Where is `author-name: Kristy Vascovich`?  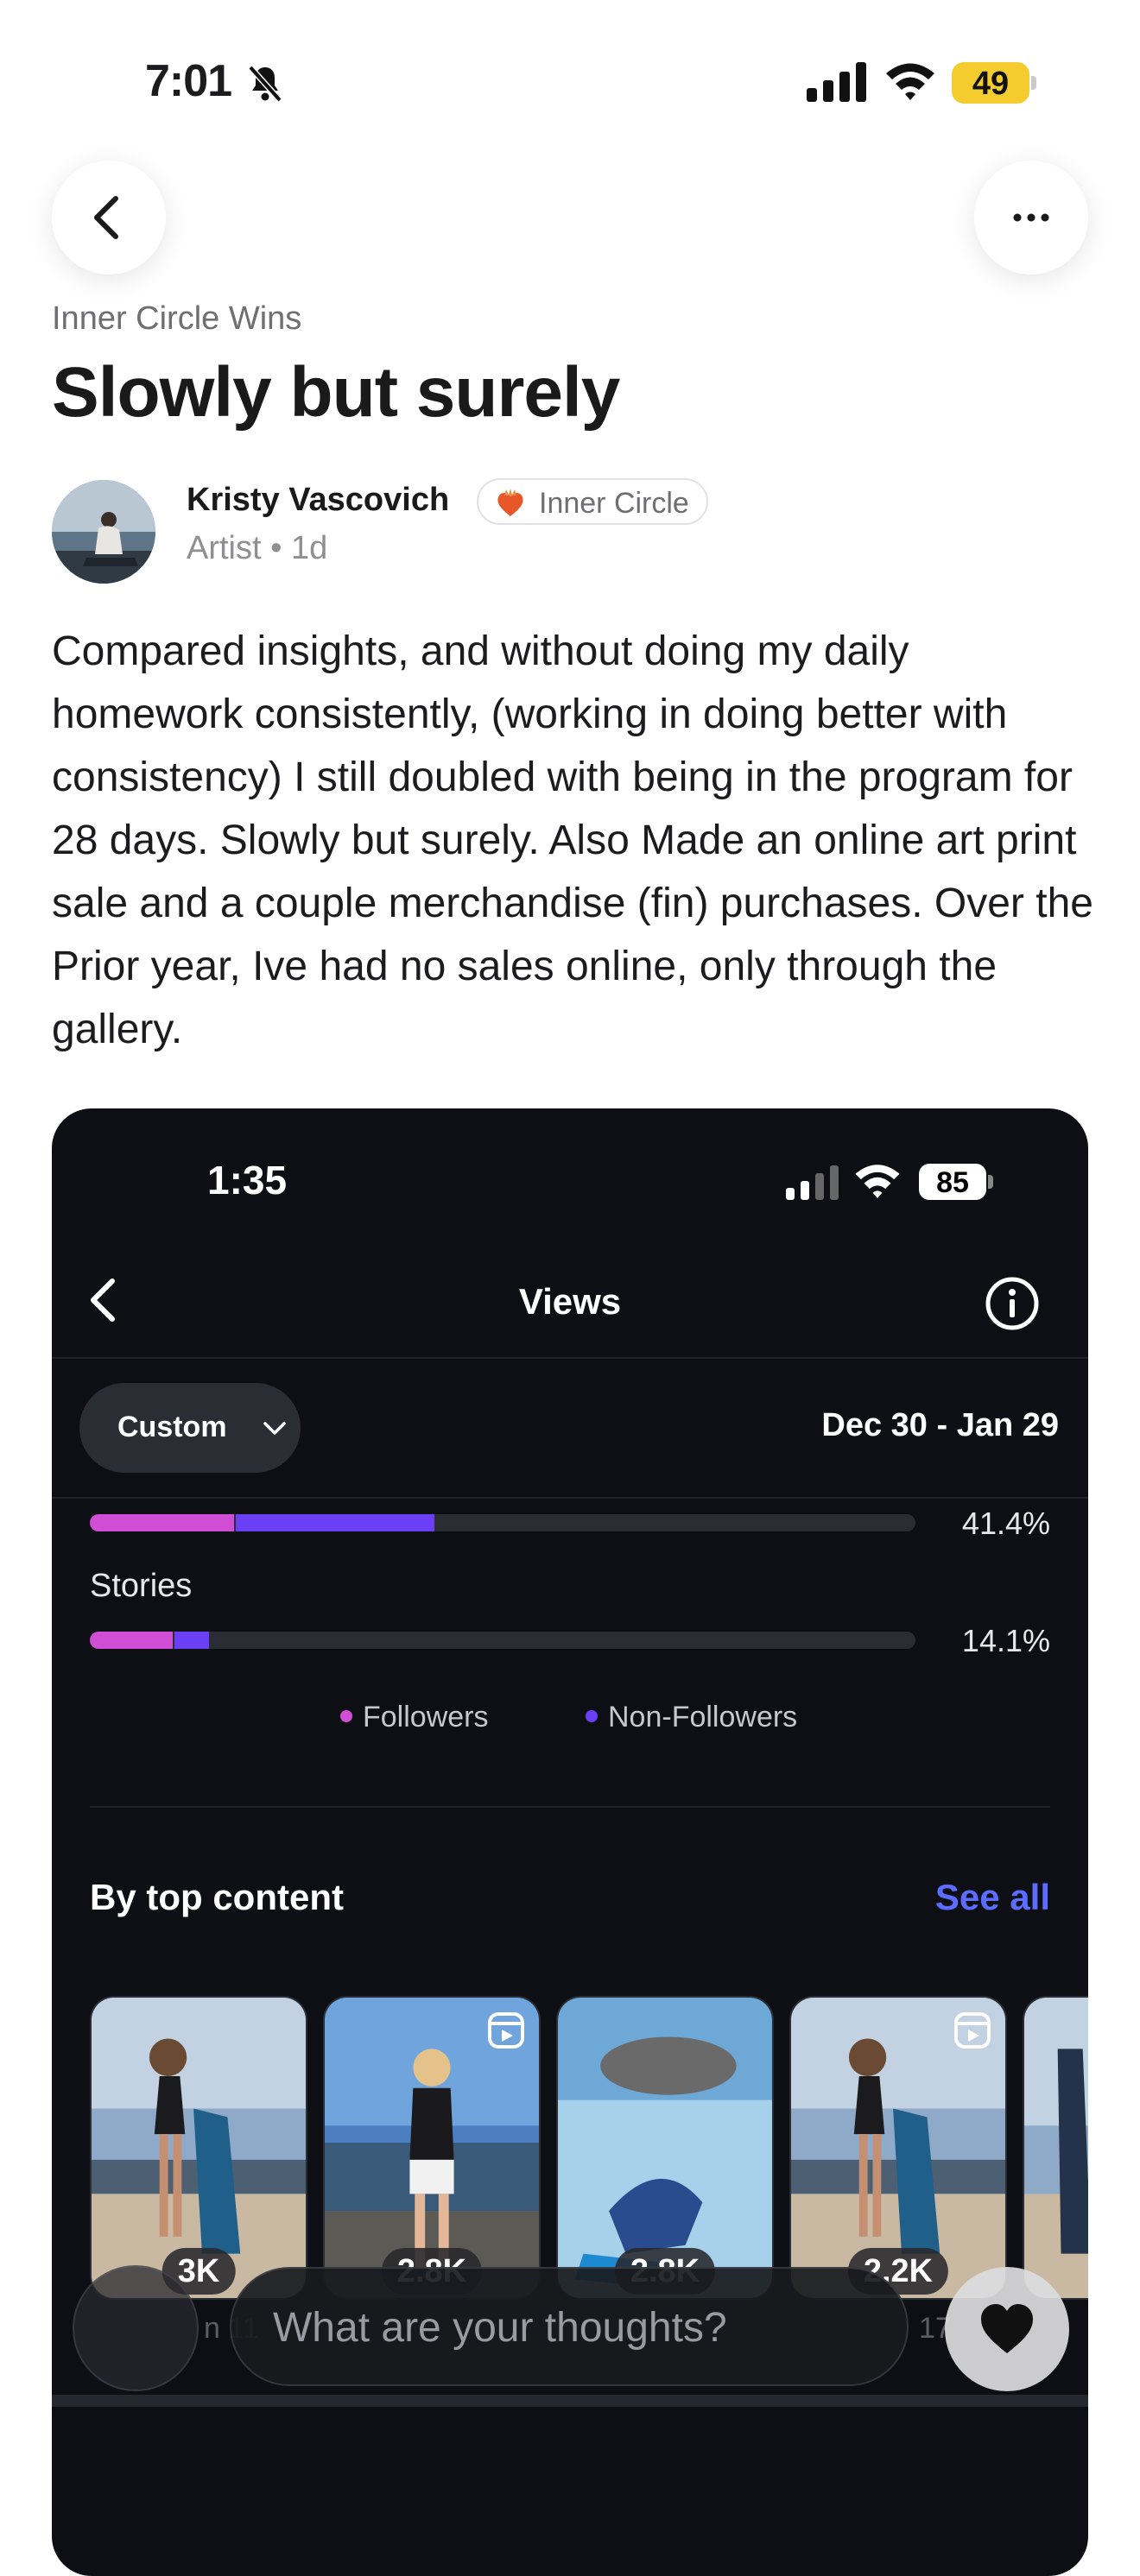 author-name: Kristy Vascovich is located at coordinates (318, 500).